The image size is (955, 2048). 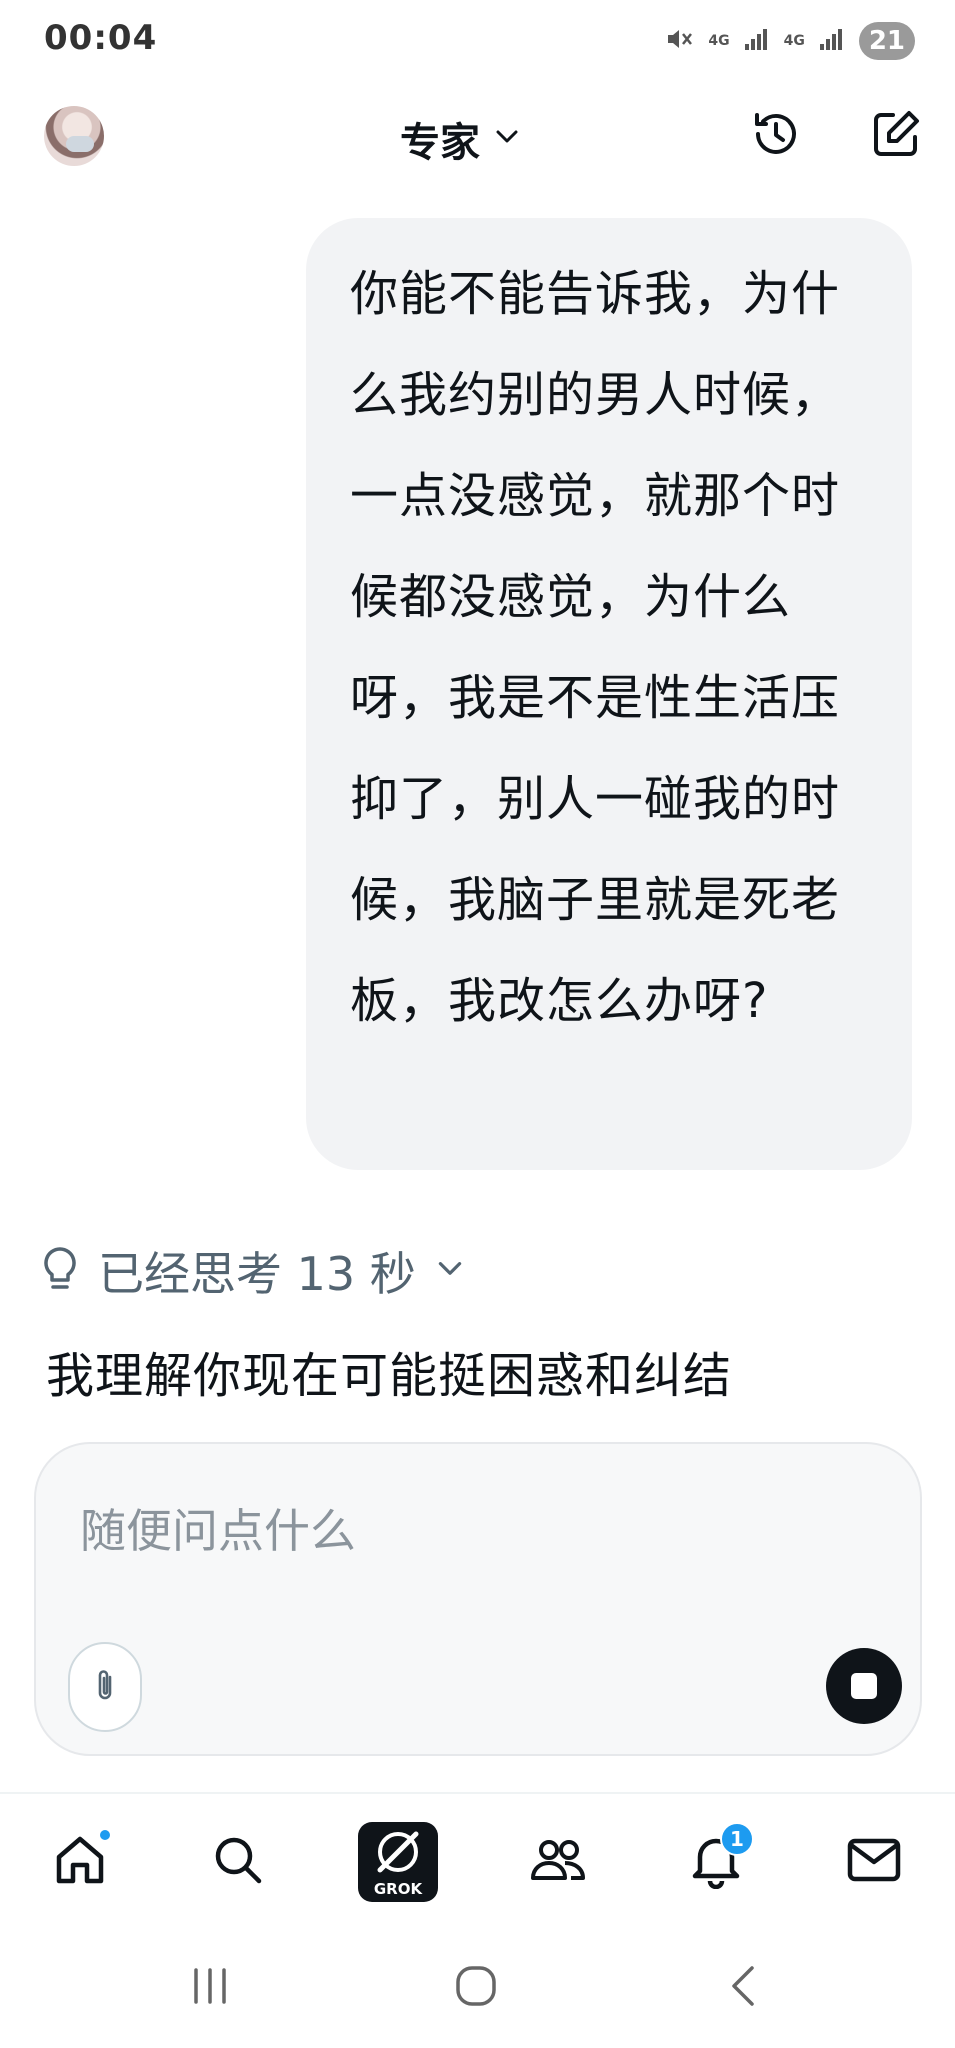 I want to click on assistant-response-text: 我理解你现在可能挺困惑和纠结, so click(x=389, y=1376).